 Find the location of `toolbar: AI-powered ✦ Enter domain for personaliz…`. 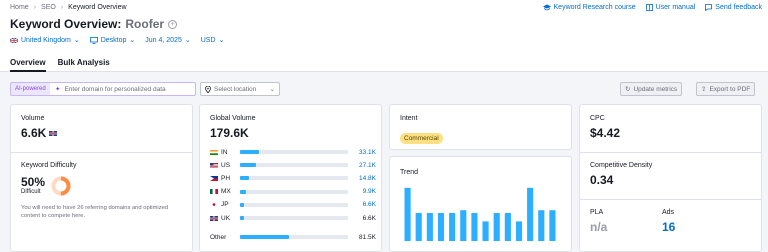

toolbar: AI-powered ✦ Enter domain for personaliz… is located at coordinates (386, 89).